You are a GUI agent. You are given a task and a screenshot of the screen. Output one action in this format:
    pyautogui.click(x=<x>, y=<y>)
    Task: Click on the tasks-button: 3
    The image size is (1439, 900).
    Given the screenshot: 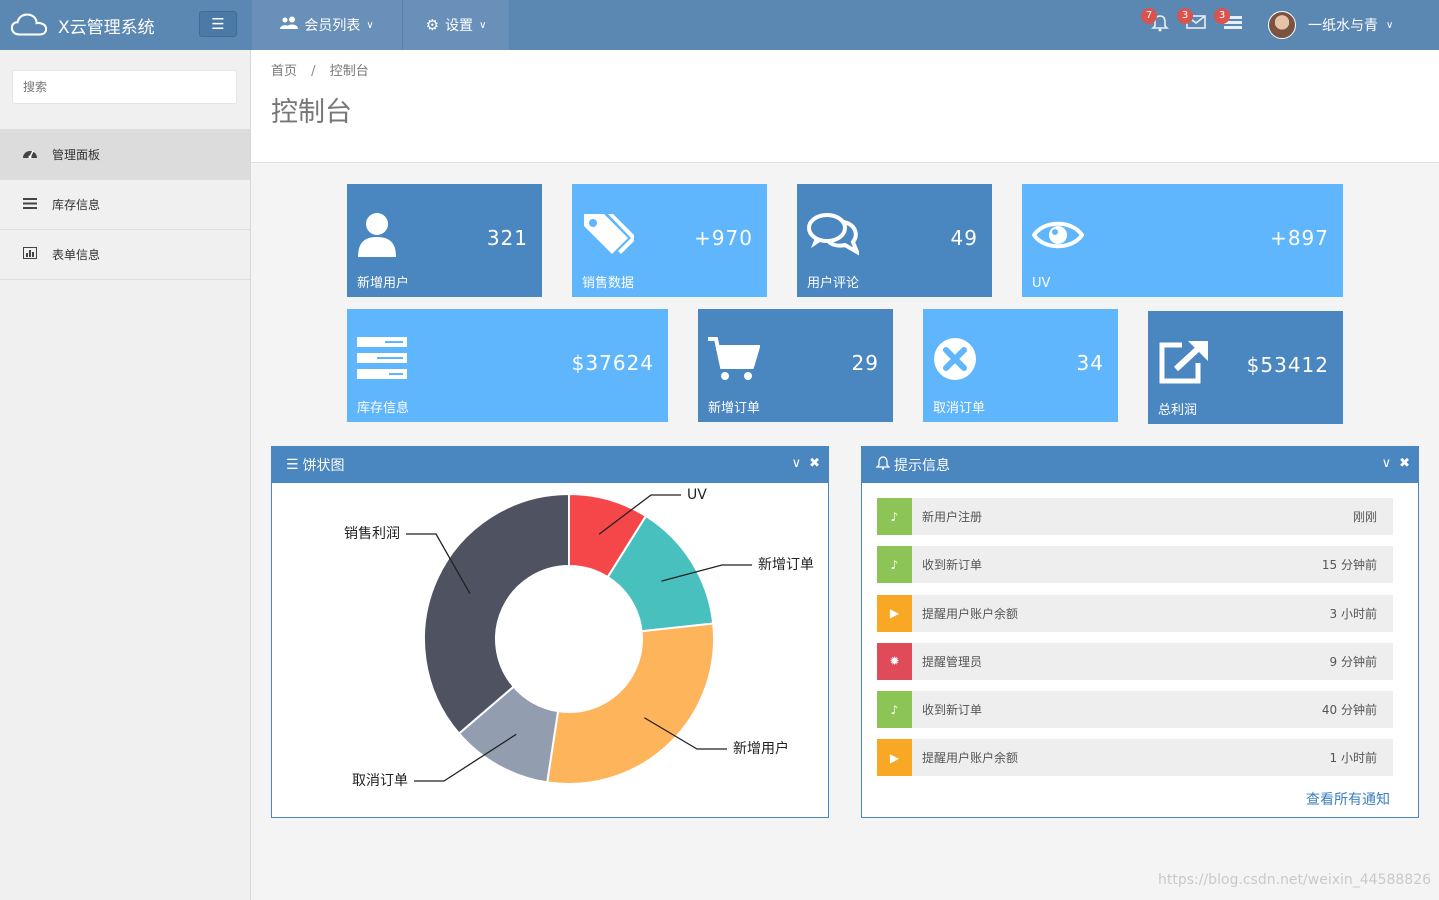 What is the action you would take?
    pyautogui.click(x=1229, y=22)
    